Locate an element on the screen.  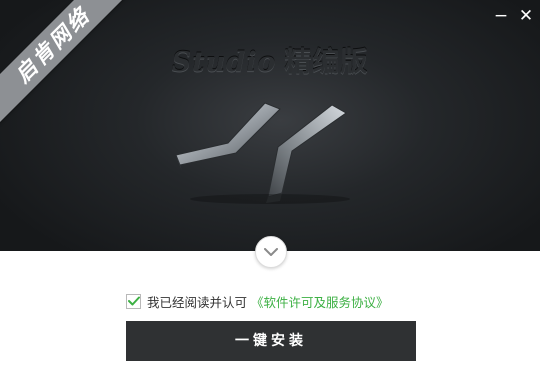
close-button: ✕ is located at coordinates (526, 16).